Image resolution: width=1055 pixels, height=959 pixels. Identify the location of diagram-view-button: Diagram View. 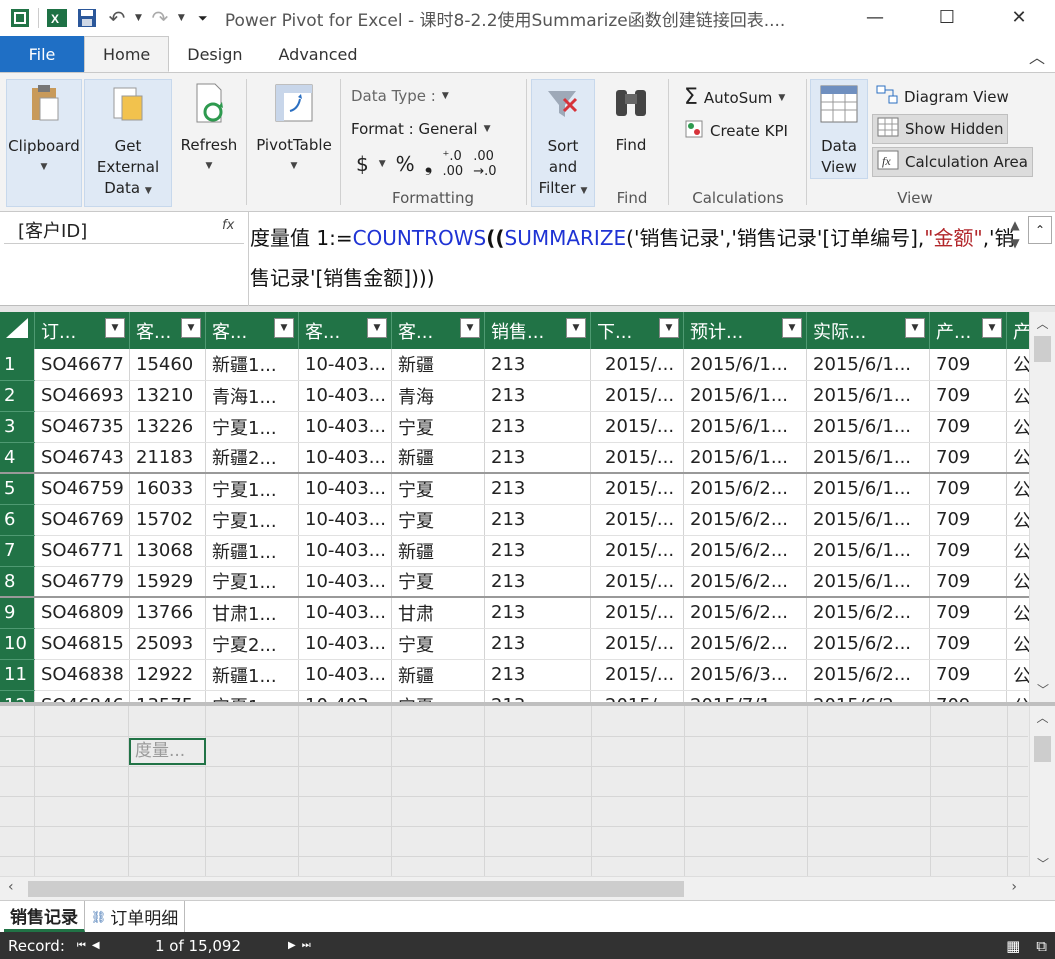
(942, 97).